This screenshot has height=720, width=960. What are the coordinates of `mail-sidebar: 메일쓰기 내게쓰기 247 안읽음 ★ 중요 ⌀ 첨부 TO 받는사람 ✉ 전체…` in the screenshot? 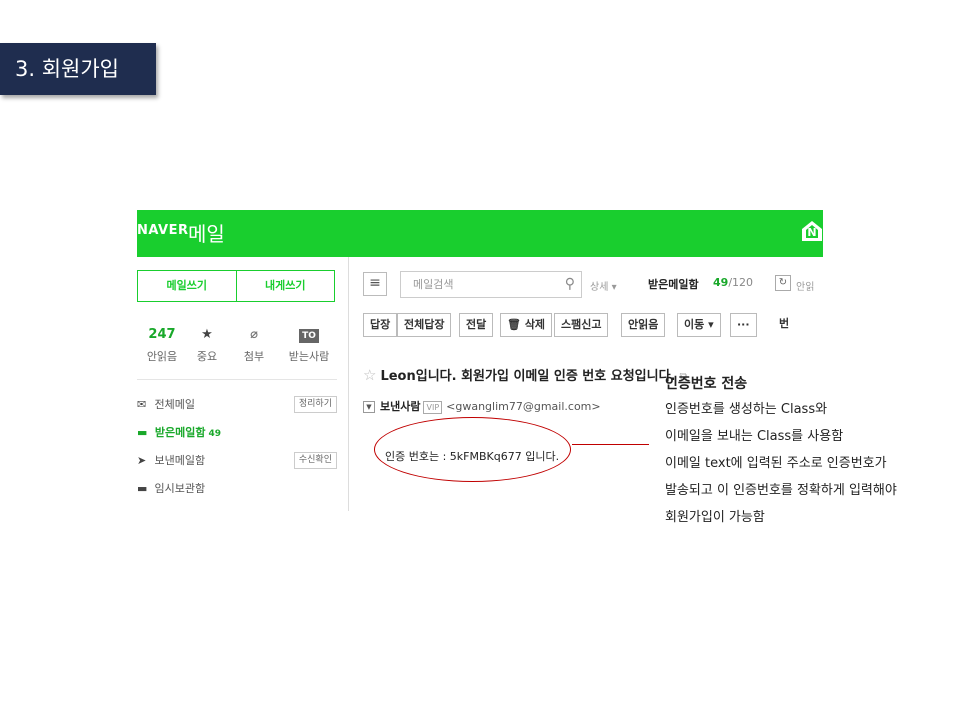 It's located at (243, 384).